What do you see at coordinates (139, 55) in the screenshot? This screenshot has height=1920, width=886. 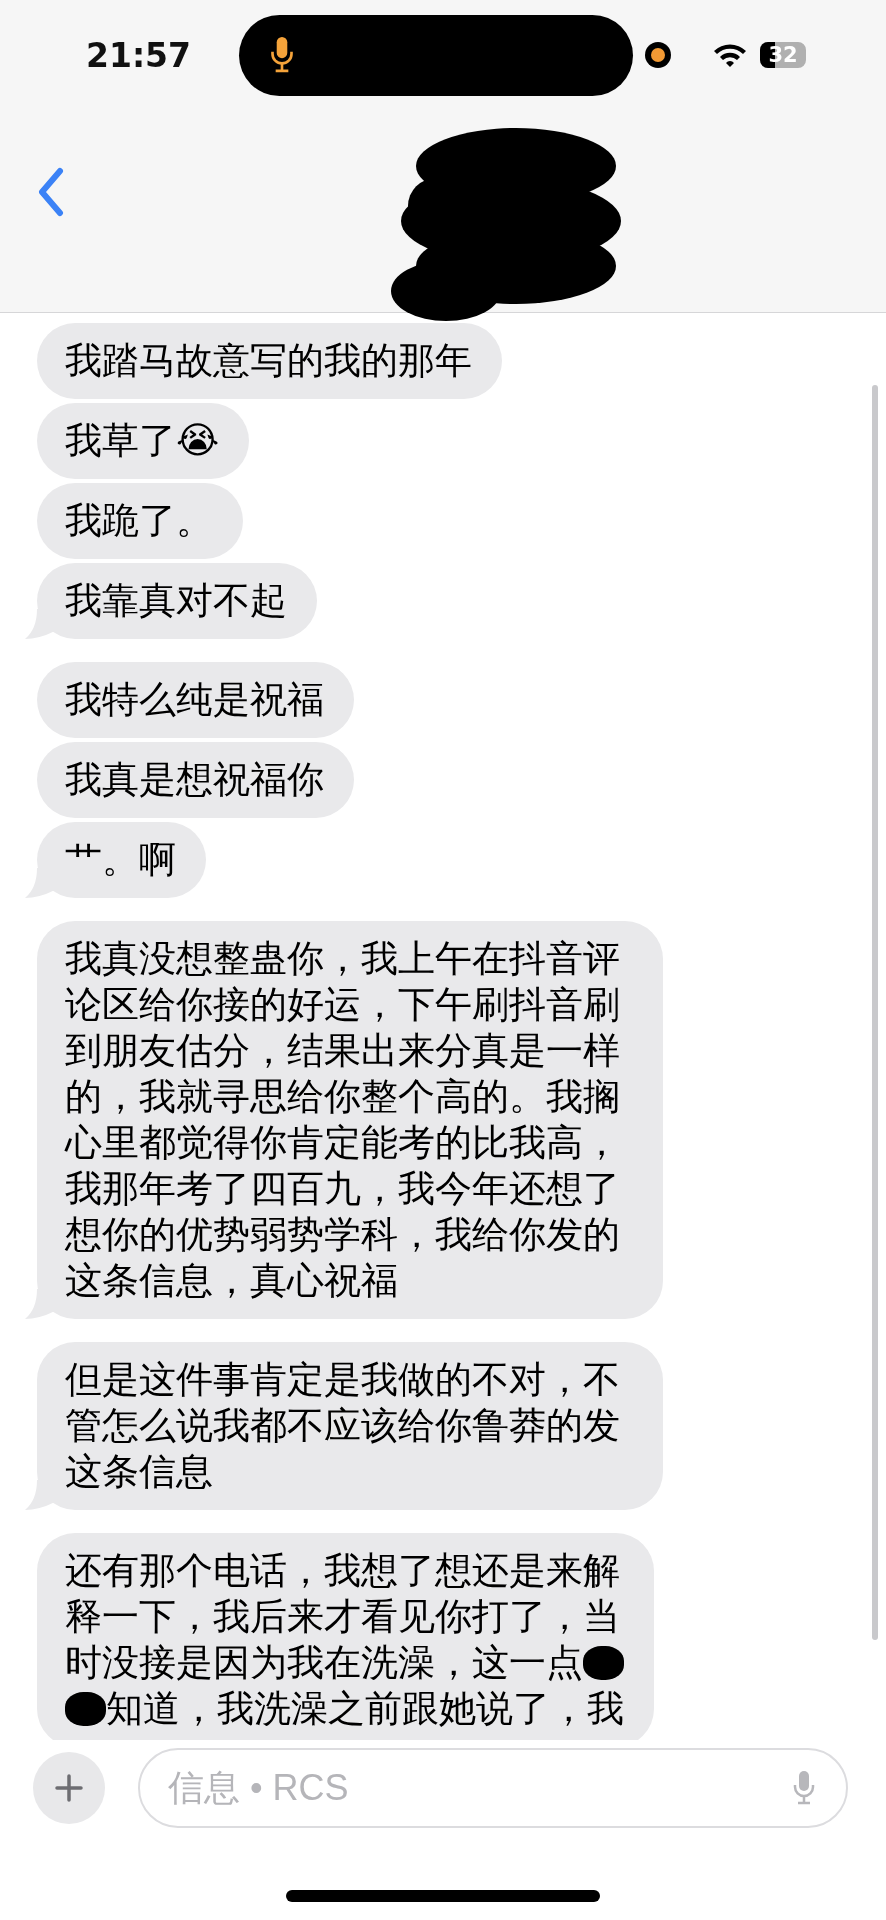 I see `status-time: 21:57` at bounding box center [139, 55].